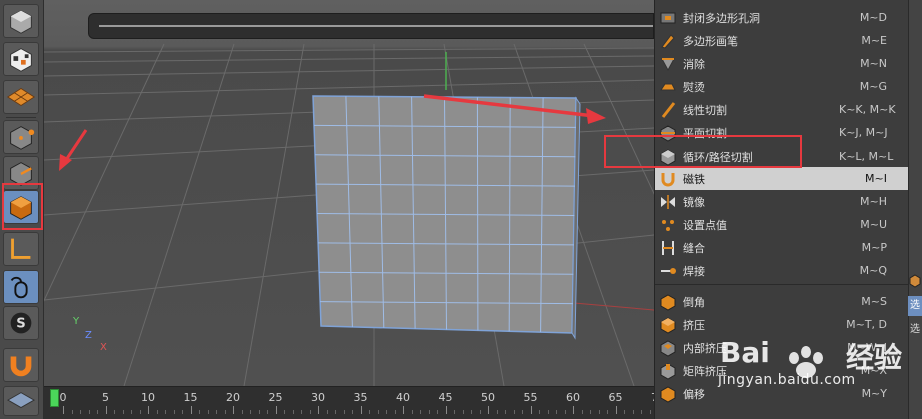  Describe the element at coordinates (782, 17) in the screenshot. I see `menu-item-close-polygon-hole: 封闭多边形孔洞 M~D` at that location.